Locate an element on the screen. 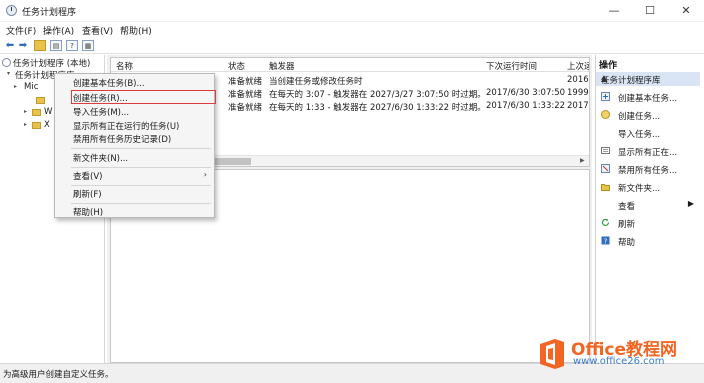 Image resolution: width=704 pixels, height=383 pixels. actions-section-header: 任务计划程序库 ▲ is located at coordinates (648, 79).